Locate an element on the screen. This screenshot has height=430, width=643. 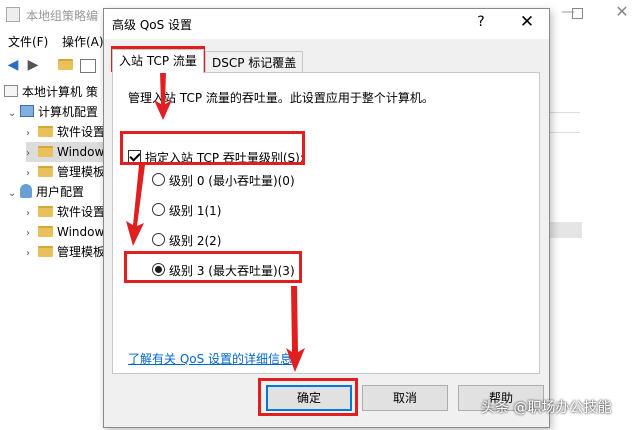
policy-app-icon is located at coordinates (13, 14).